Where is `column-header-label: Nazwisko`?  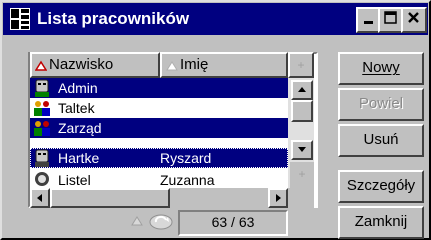
column-header-label: Nazwisko is located at coordinates (81, 64).